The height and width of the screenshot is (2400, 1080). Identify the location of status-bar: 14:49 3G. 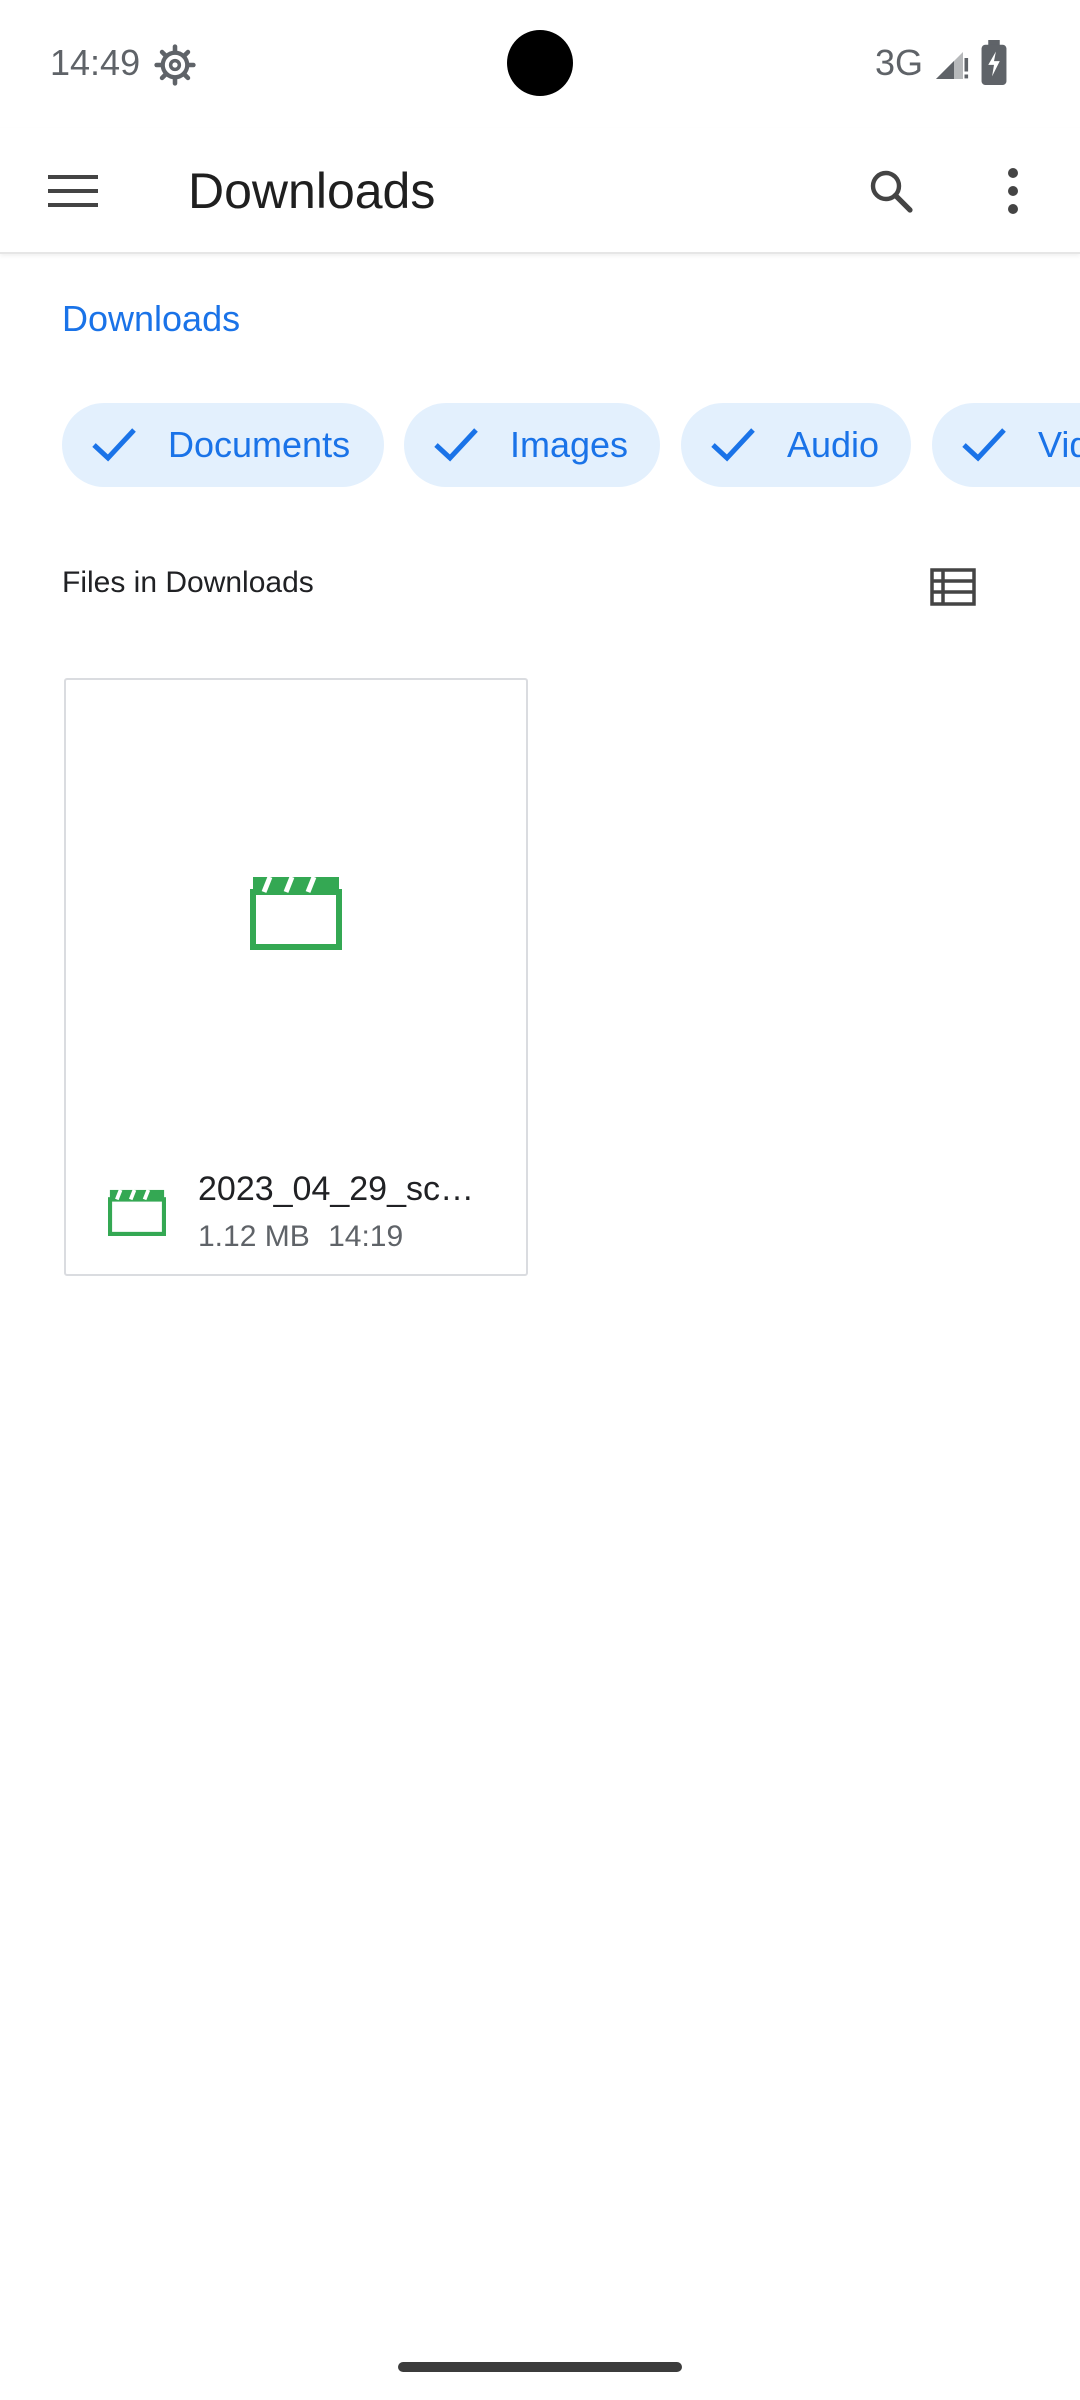
(540, 64).